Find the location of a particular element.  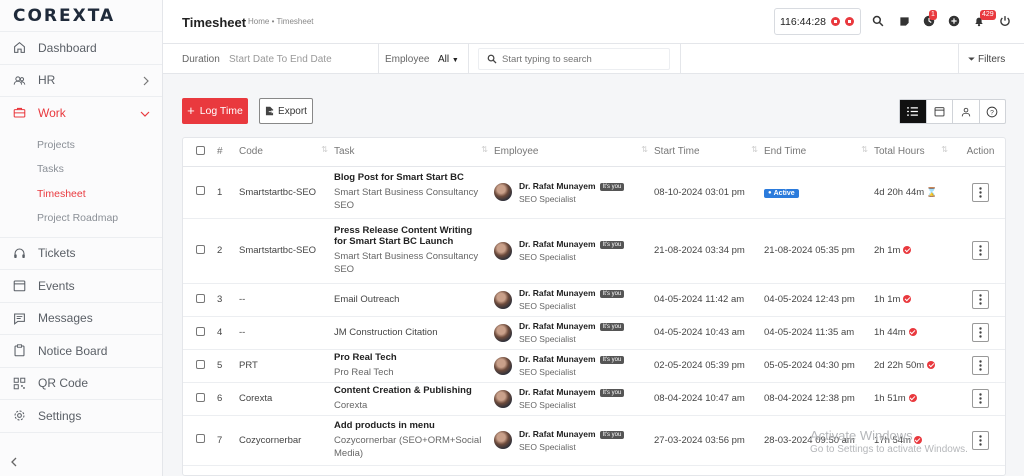

gear-icon is located at coordinates (19, 416).